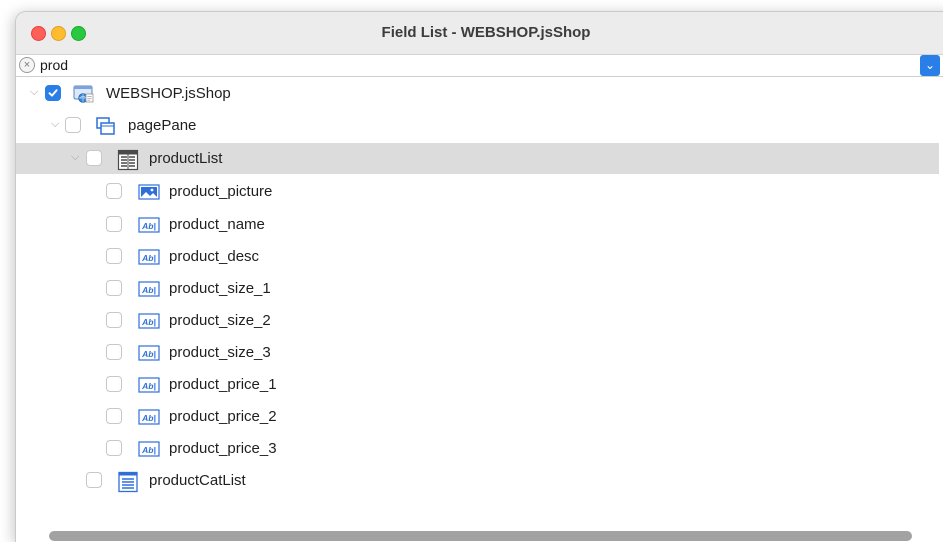 This screenshot has width=943, height=542. Describe the element at coordinates (221, 191) in the screenshot. I see `field-label: product_picture` at that location.